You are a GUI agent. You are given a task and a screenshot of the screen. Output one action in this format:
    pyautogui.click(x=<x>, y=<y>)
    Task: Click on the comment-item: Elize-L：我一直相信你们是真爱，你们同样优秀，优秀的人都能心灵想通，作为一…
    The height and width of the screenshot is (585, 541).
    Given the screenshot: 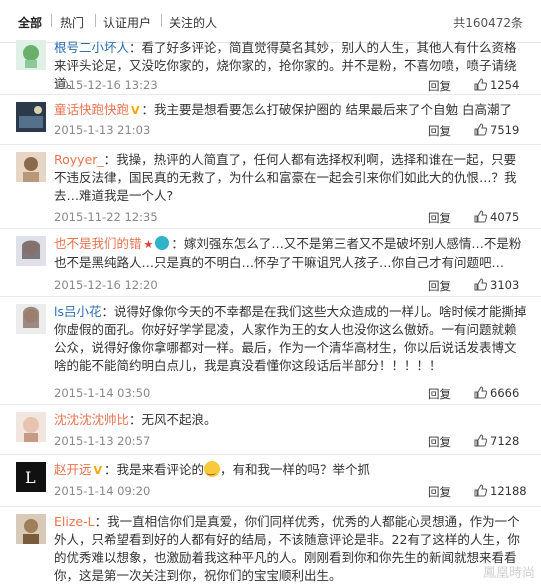 What is the action you would take?
    pyautogui.click(x=270, y=545)
    